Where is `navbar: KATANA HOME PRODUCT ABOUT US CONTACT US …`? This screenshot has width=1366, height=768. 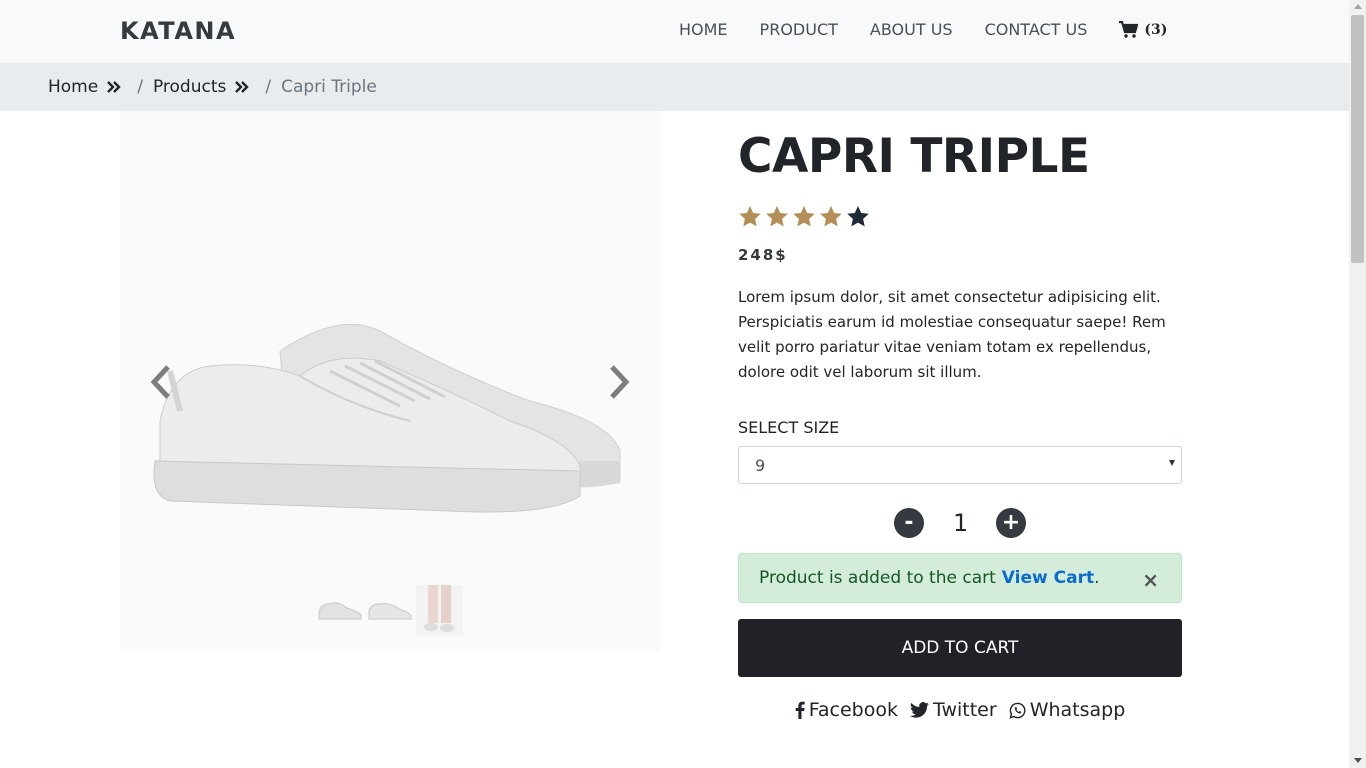
navbar: KATANA HOME PRODUCT ABOUT US CONTACT US … is located at coordinates (674, 31).